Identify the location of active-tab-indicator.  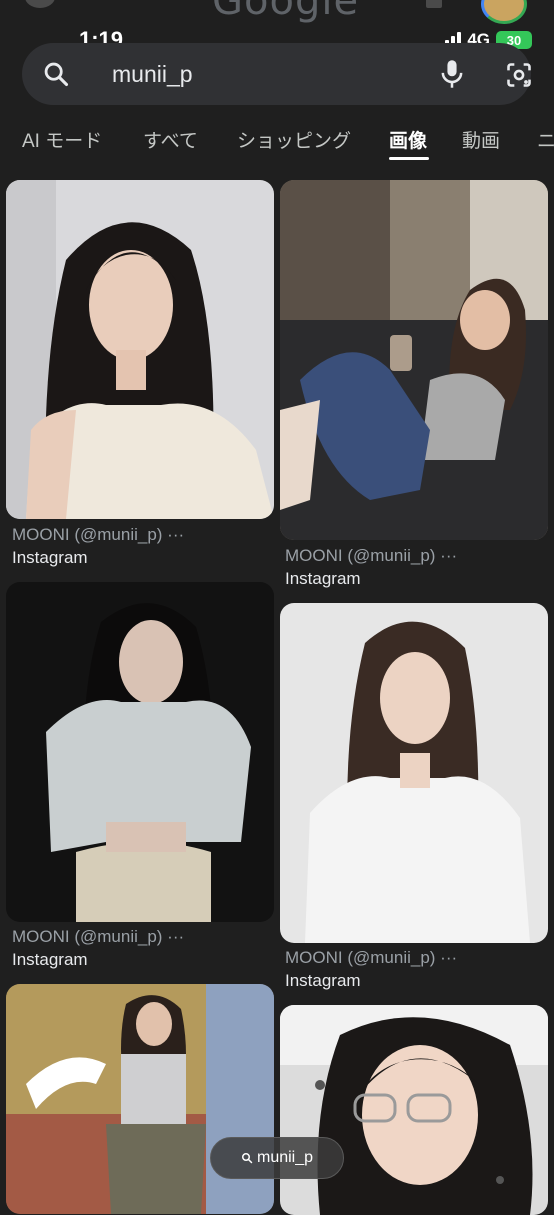
(409, 158).